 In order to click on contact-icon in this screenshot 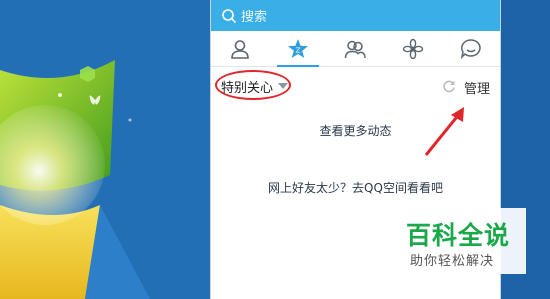, I will do `click(240, 49)`.